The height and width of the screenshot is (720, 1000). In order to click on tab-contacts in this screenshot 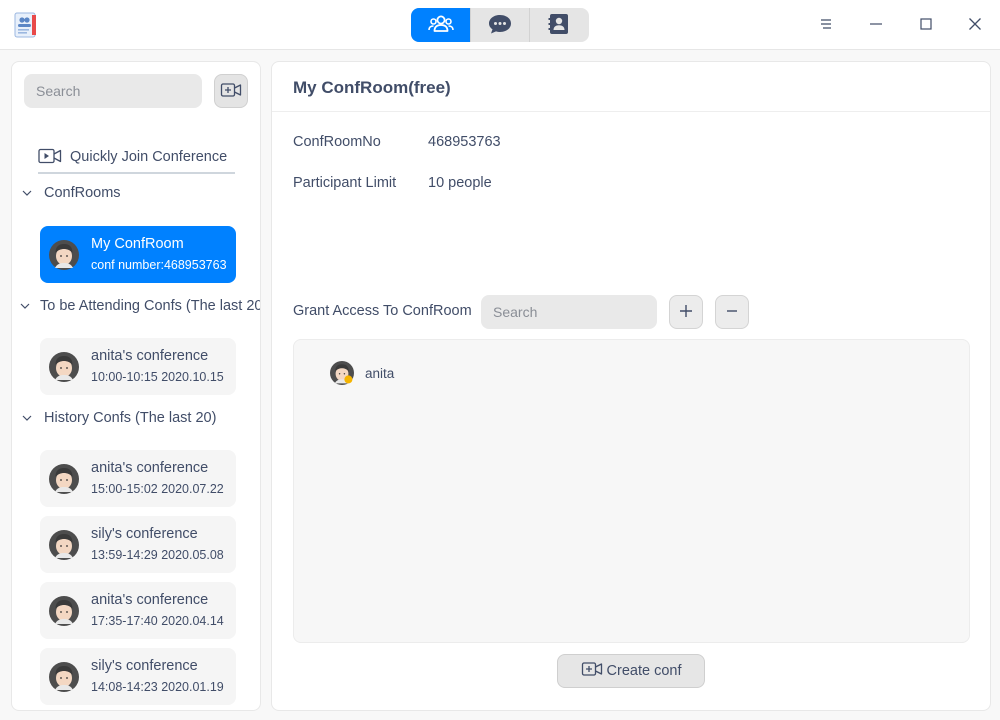, I will do `click(558, 25)`.